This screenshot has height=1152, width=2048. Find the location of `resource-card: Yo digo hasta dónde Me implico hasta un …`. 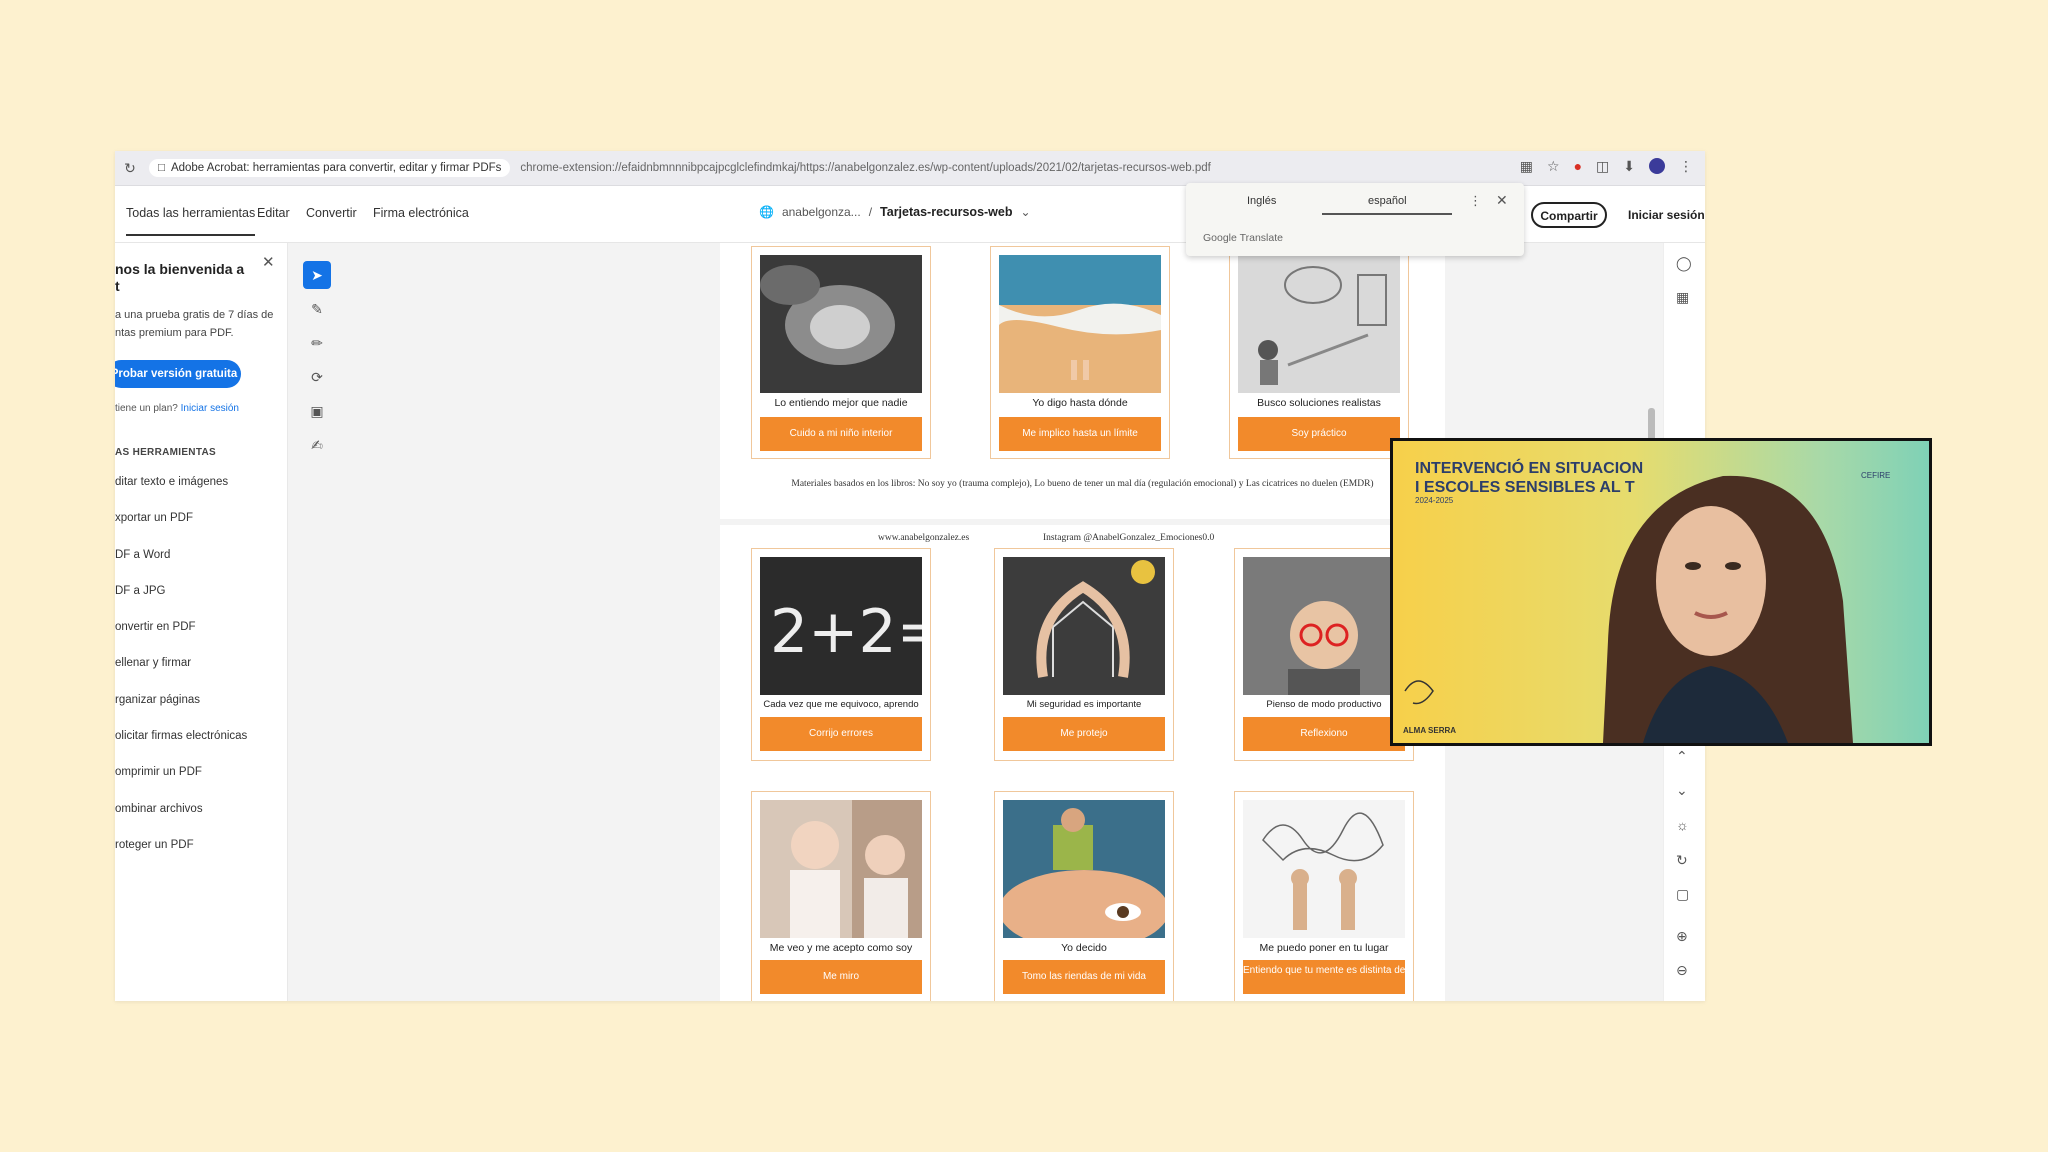

resource-card: Yo digo hasta dónde Me implico hasta un … is located at coordinates (1080, 352).